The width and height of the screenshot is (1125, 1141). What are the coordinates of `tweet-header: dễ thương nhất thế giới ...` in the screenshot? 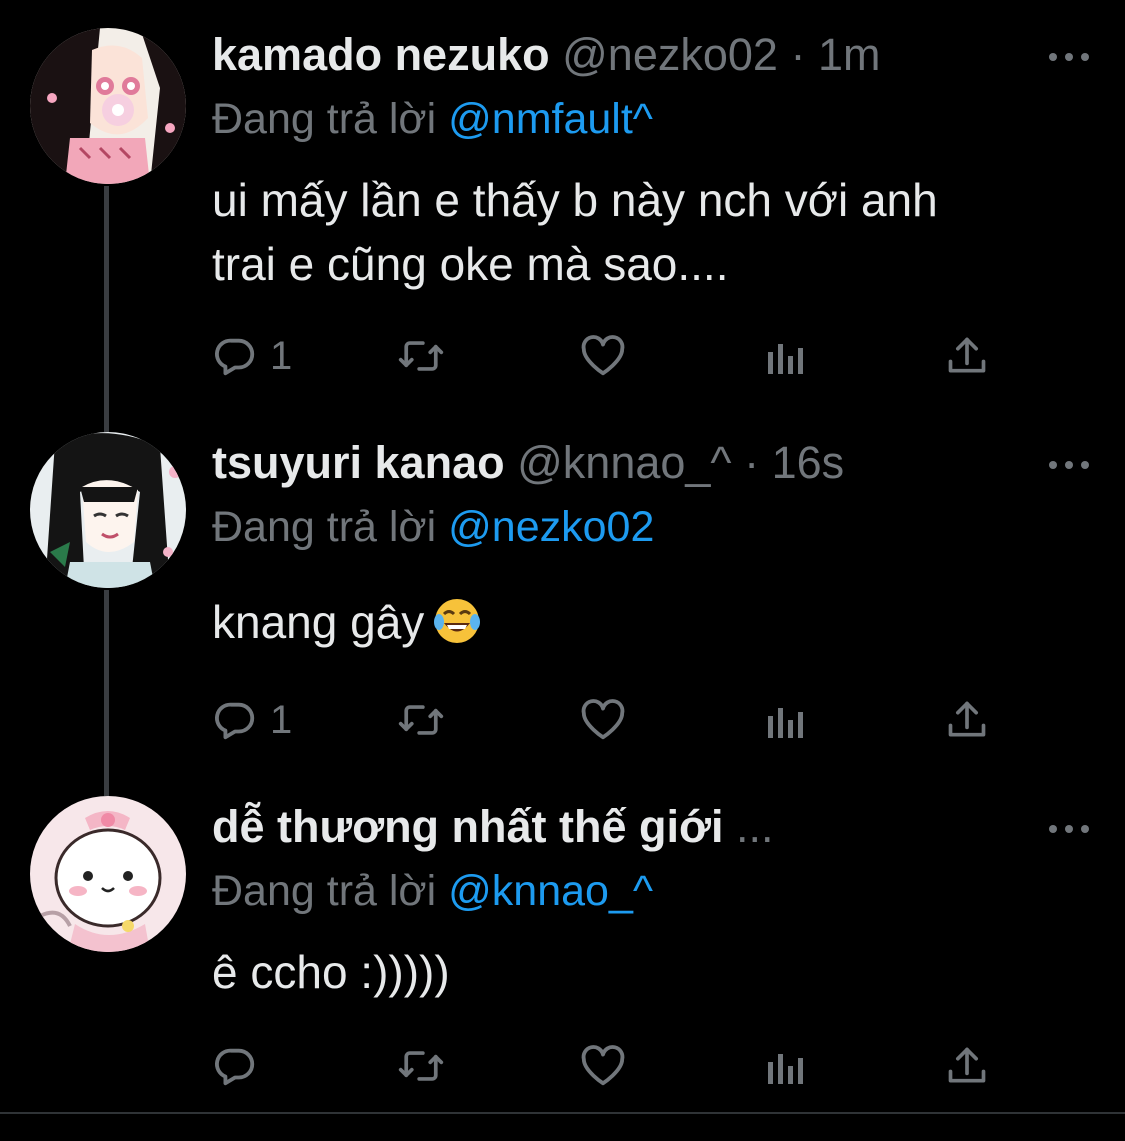 It's located at (648, 827).